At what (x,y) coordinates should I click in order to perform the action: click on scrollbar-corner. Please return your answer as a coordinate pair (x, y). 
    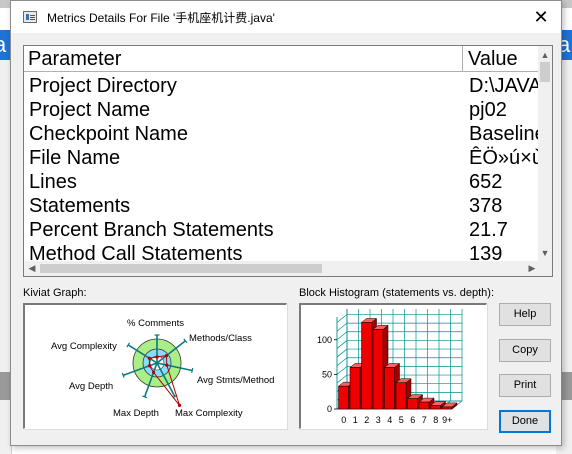
    Looking at the image, I should click on (545, 268).